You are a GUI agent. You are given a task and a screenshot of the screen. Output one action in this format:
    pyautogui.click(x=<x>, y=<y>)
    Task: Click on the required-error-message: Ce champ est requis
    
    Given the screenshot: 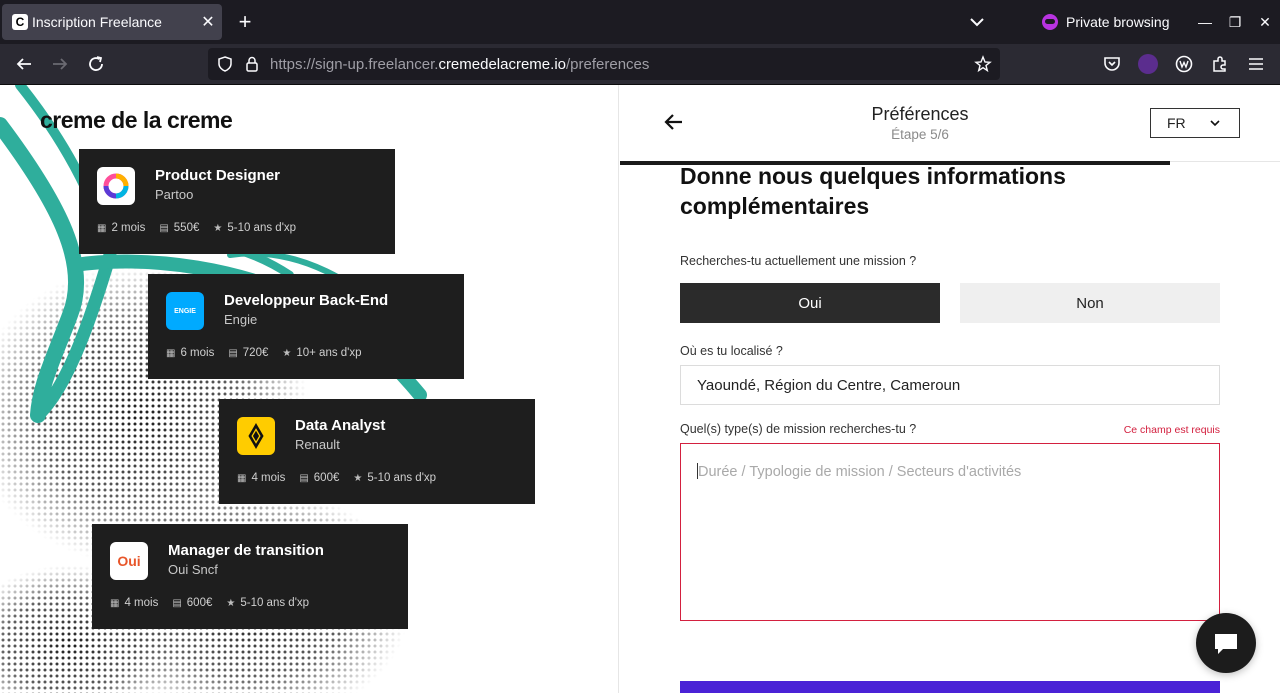 What is the action you would take?
    pyautogui.click(x=1171, y=430)
    